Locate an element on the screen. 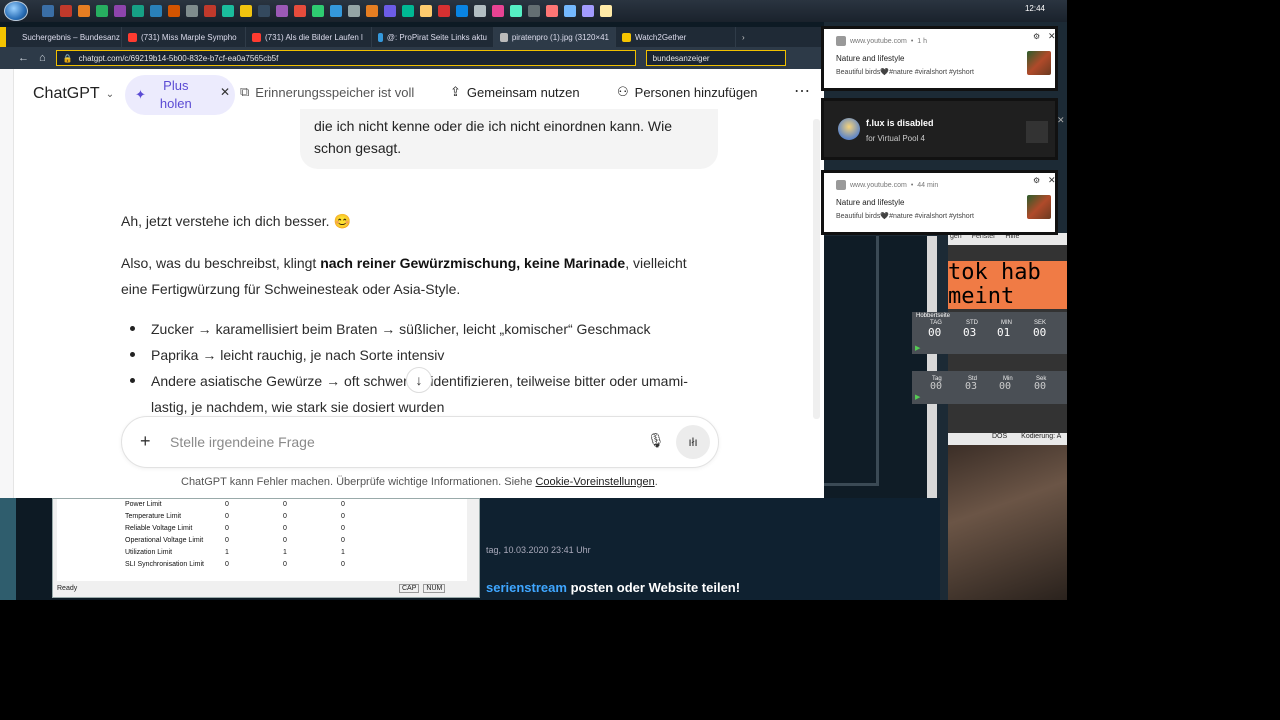 The height and width of the screenshot is (720, 1280). memory-full-button: ⧉ Erinnerungsspeicher ist voll is located at coordinates (327, 92).